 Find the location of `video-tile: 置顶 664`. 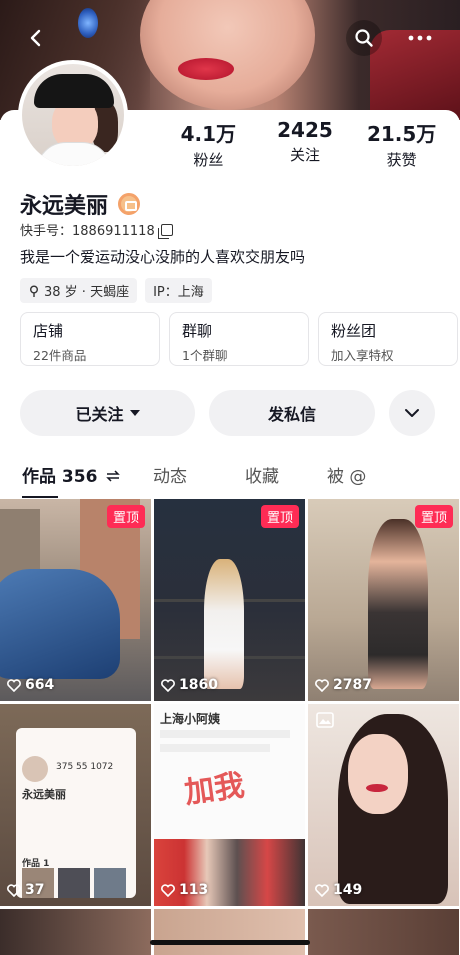

video-tile: 置顶 664 is located at coordinates (75, 600).